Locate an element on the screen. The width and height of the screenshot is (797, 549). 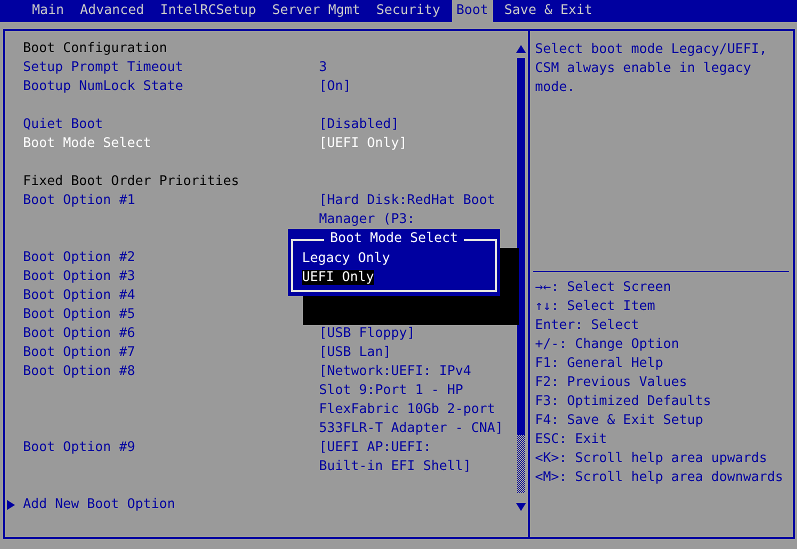
popup-option: Legacy Only is located at coordinates (346, 258).